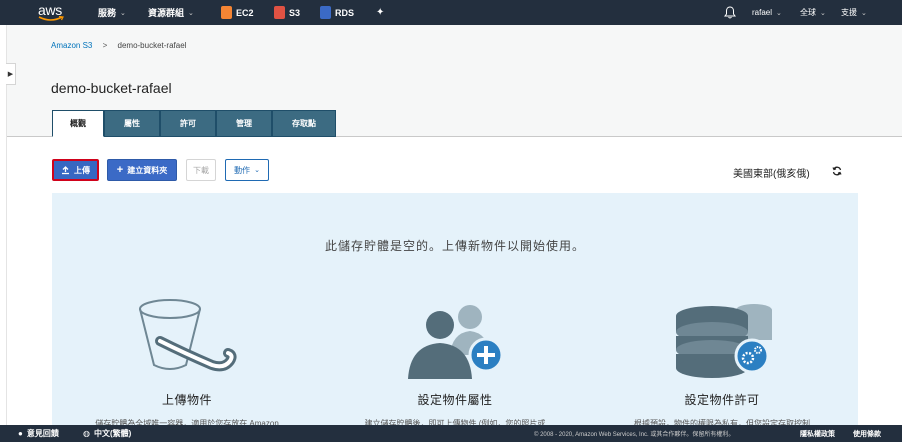  What do you see at coordinates (71, 45) in the screenshot?
I see `breadcrumb-root-link: Amazon S3` at bounding box center [71, 45].